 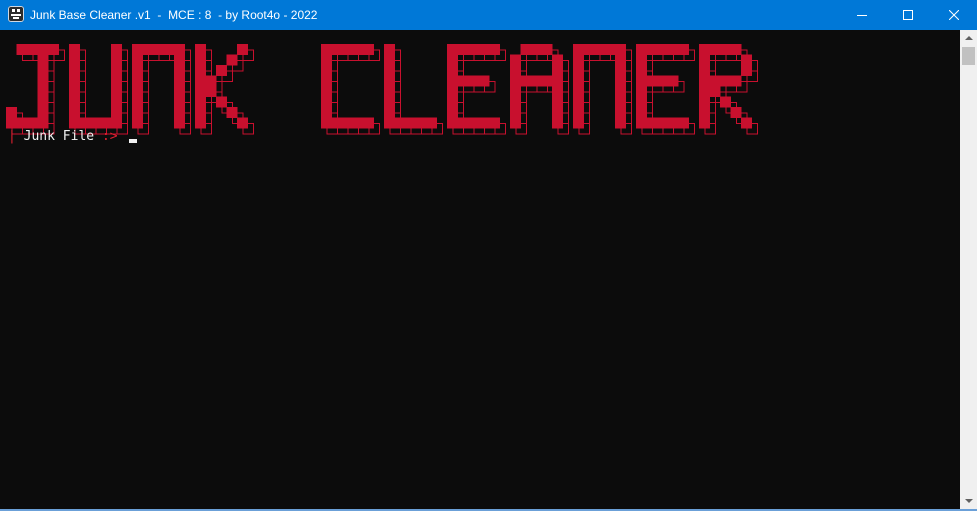 I want to click on text-cursor, so click(x=133, y=141).